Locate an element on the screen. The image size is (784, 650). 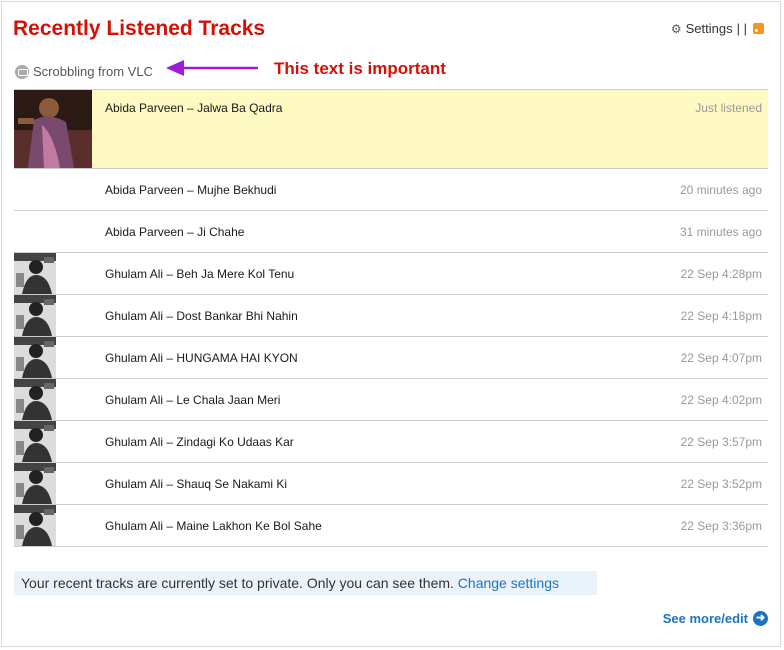
settings-area: ⚙ Settings | | is located at coordinates (717, 28).